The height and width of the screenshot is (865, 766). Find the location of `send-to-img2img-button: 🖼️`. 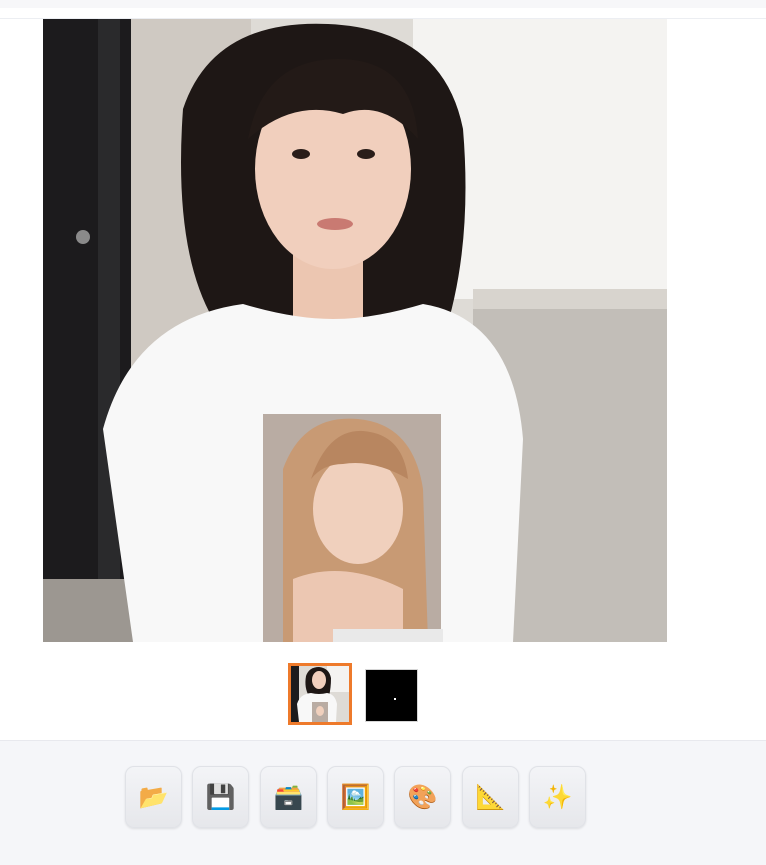

send-to-img2img-button: 🖼️ is located at coordinates (355, 797).